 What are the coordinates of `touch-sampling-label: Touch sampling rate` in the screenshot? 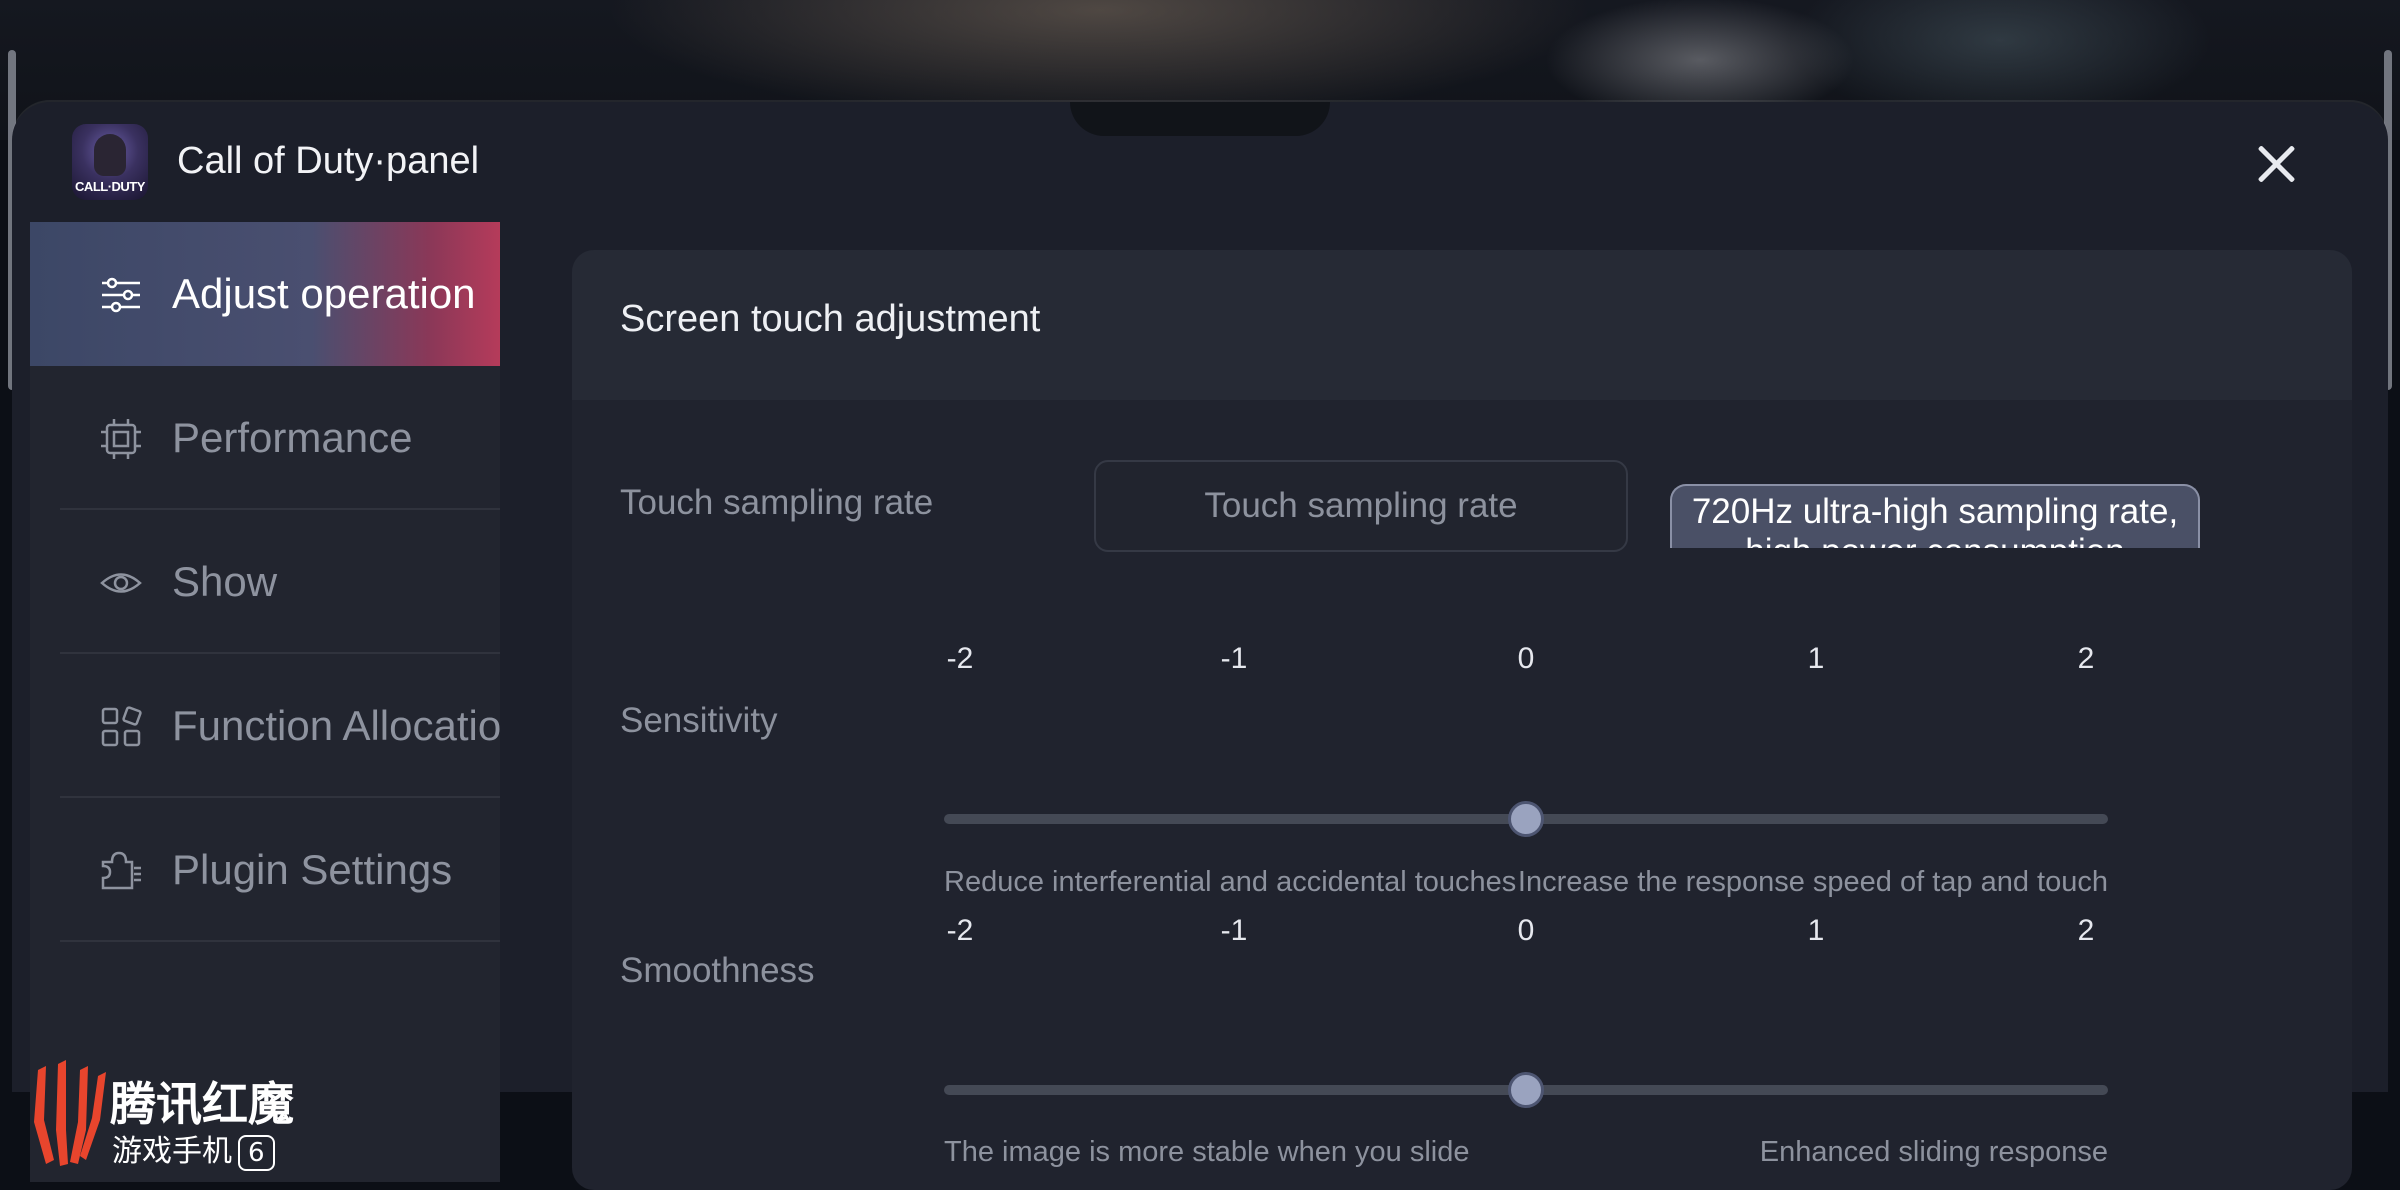 It's located at (777, 502).